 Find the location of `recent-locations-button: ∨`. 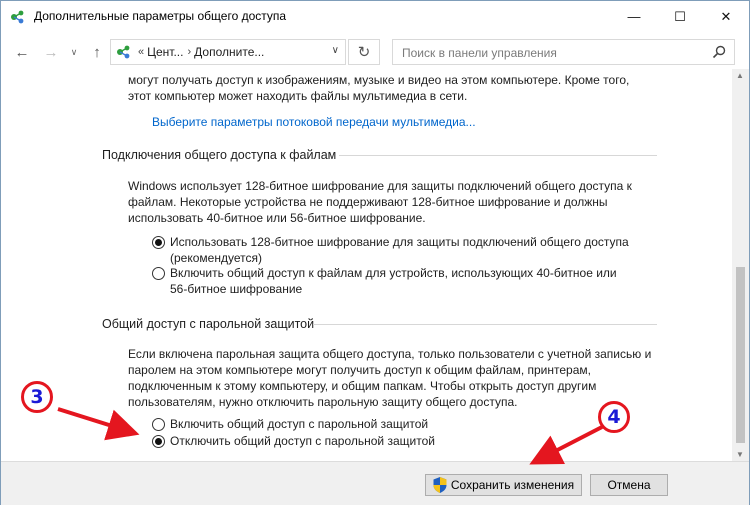

recent-locations-button: ∨ is located at coordinates (74, 52).